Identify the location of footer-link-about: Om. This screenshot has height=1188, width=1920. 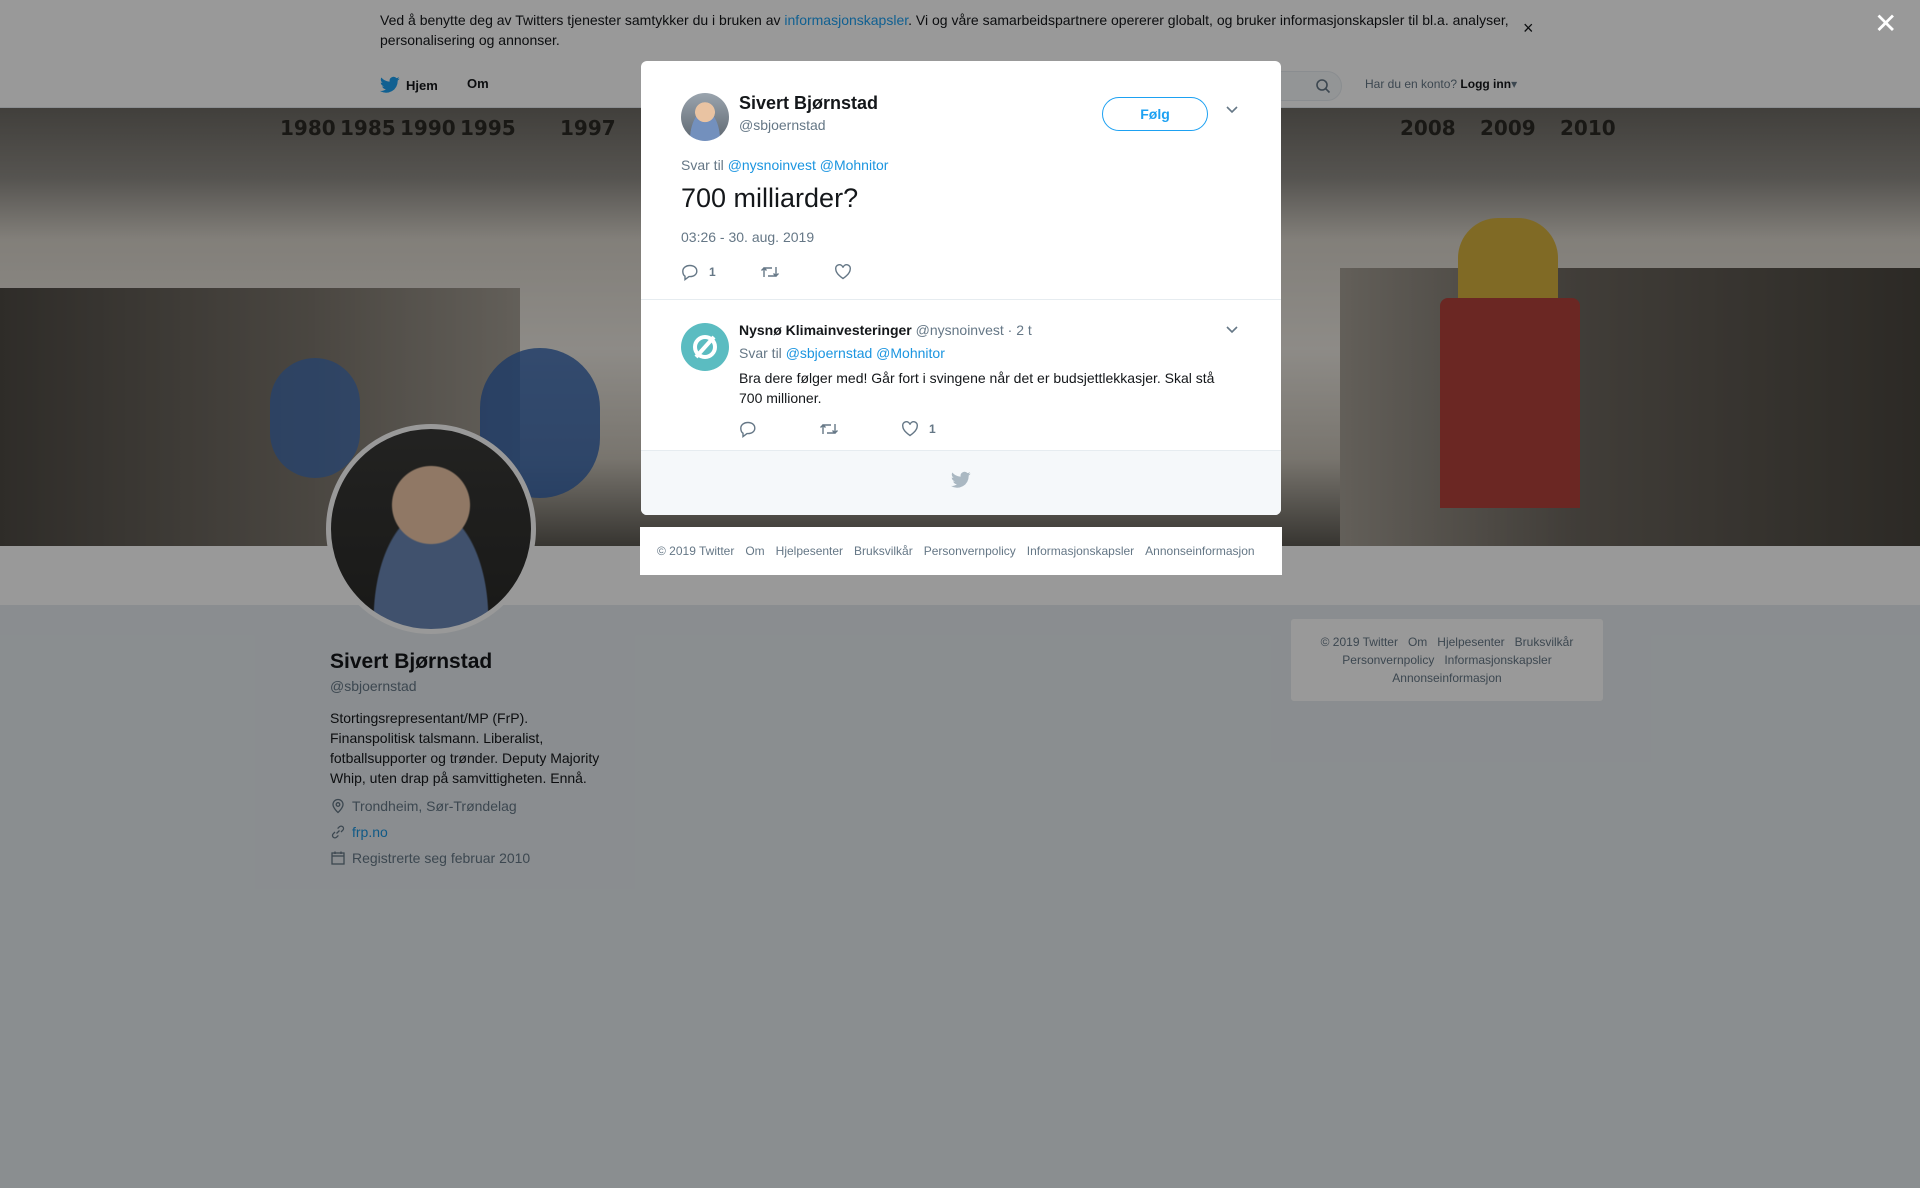
(754, 551).